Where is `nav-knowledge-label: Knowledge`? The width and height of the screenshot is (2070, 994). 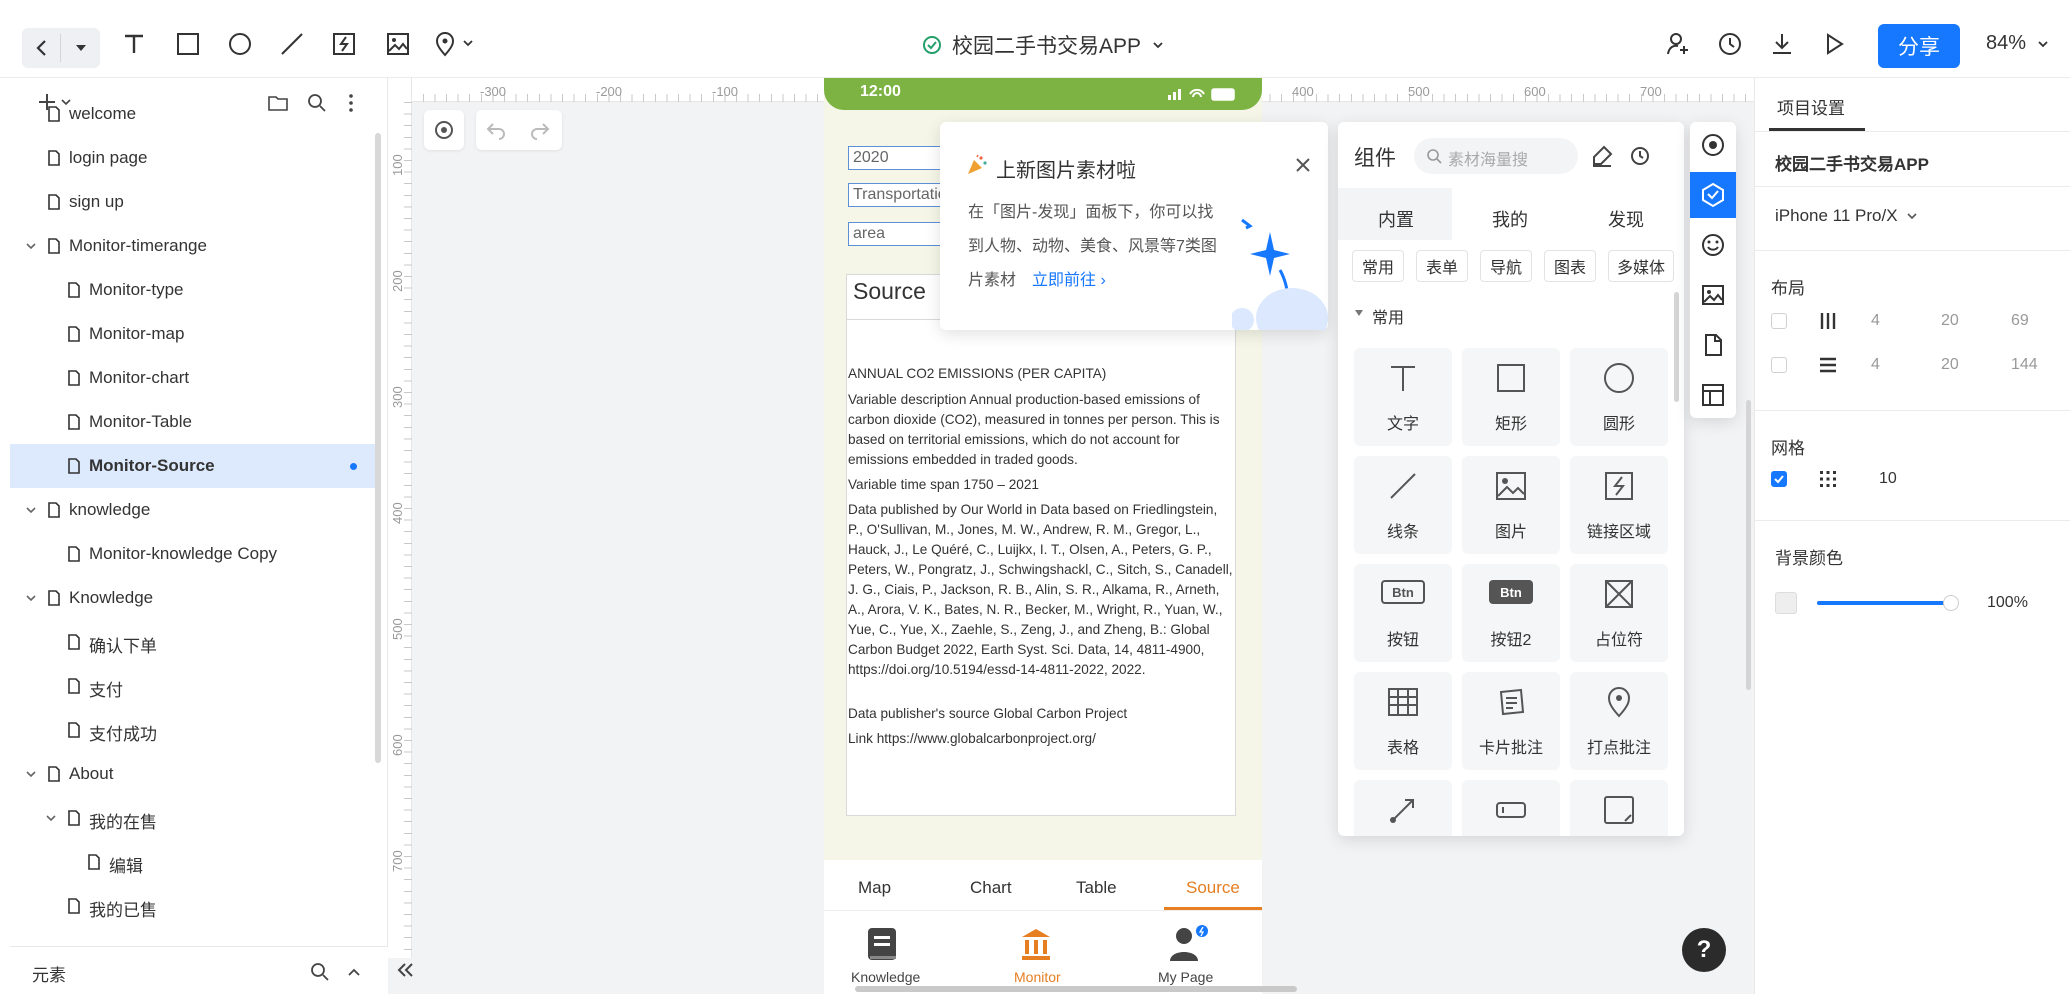
nav-knowledge-label: Knowledge is located at coordinates (885, 977).